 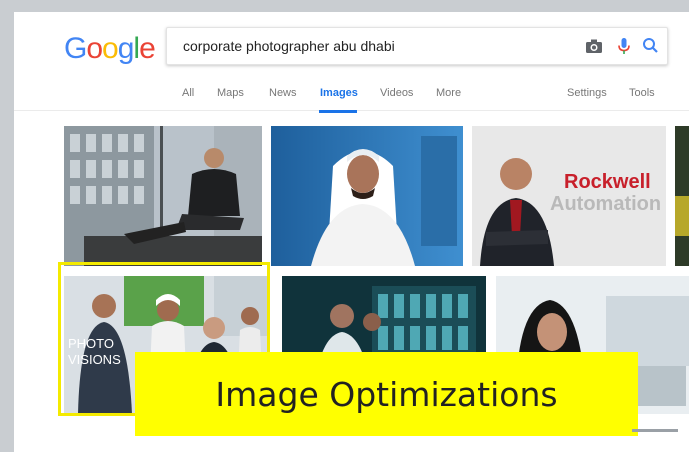 I want to click on scroll-indicator, so click(x=655, y=430).